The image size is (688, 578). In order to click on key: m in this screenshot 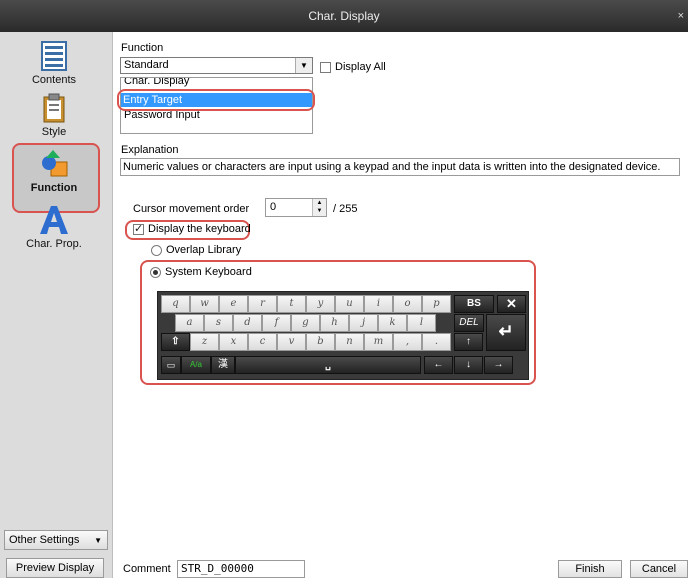, I will do `click(378, 342)`.